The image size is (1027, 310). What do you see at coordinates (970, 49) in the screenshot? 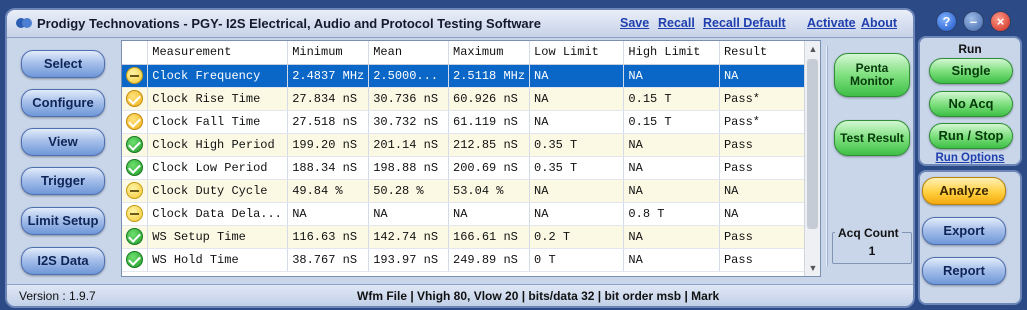
I see `run-title: Run` at bounding box center [970, 49].